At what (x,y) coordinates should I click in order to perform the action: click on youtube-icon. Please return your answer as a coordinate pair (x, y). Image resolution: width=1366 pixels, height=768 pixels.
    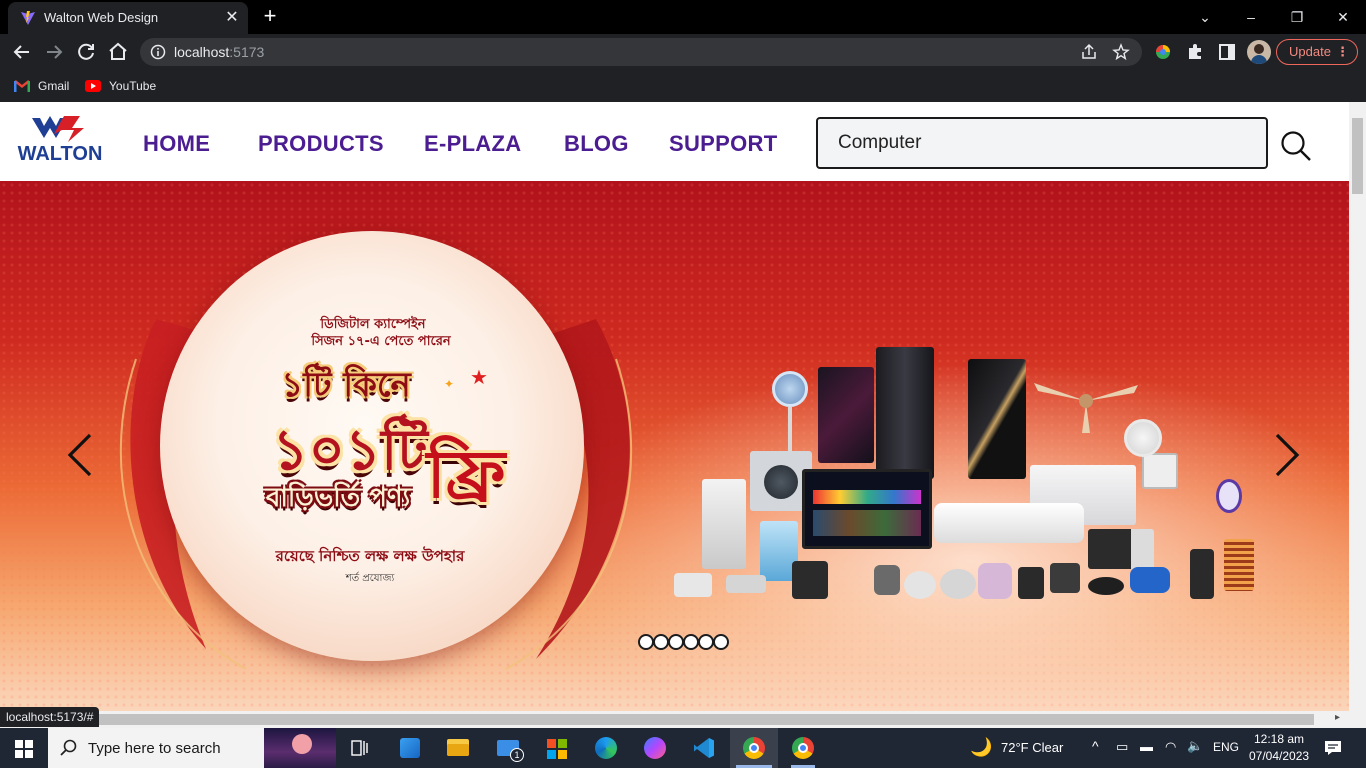
    Looking at the image, I should click on (93, 86).